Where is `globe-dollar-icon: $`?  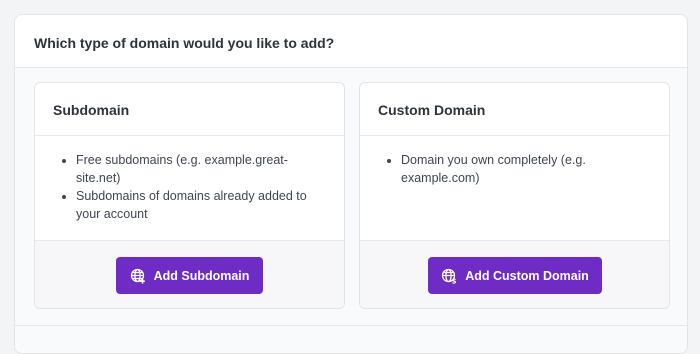 globe-dollar-icon: $ is located at coordinates (449, 276).